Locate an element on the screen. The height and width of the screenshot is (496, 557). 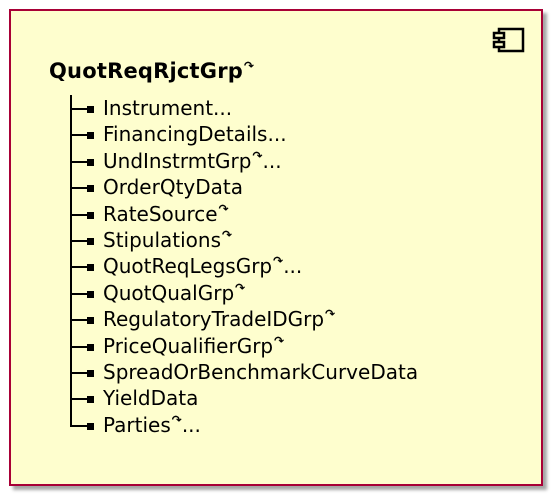
member-label: RegulatoryTradeIDGrp is located at coordinates (214, 319).